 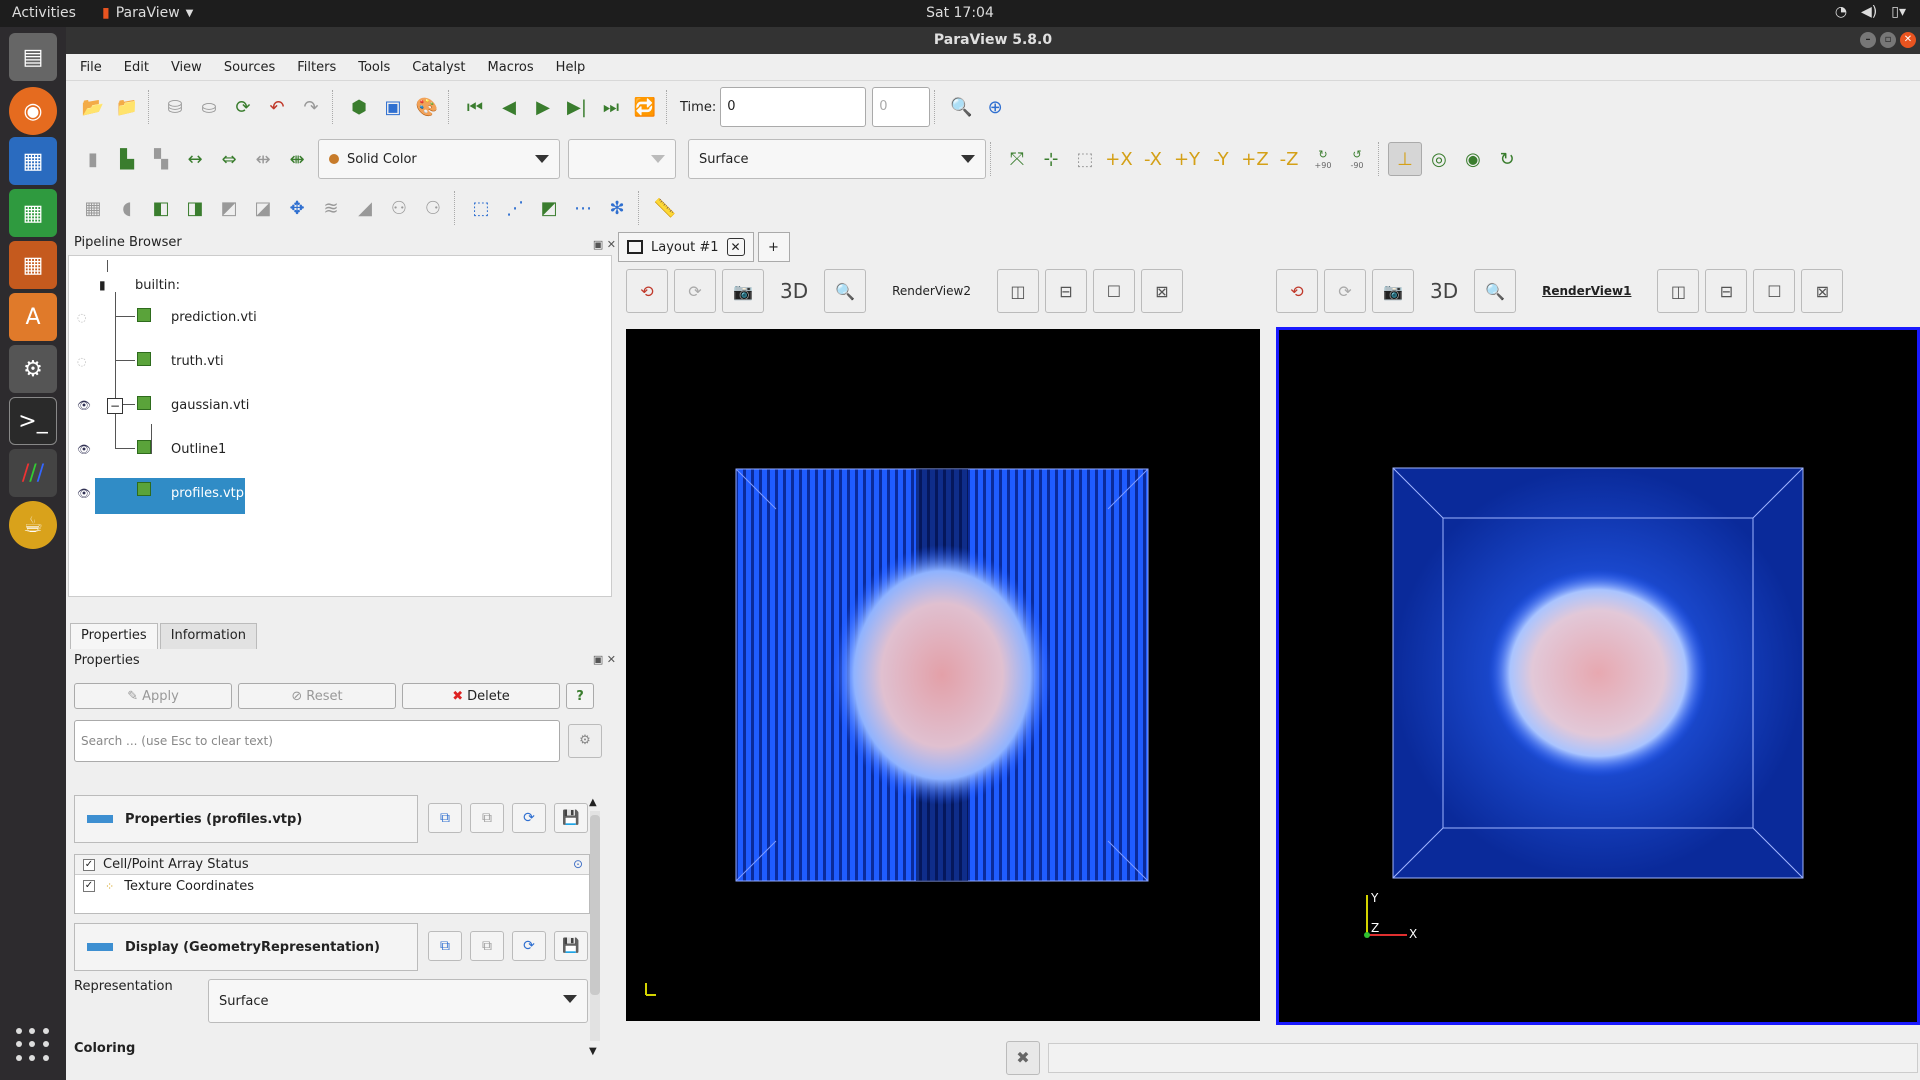 I want to click on glyph-icon: ✥, so click(x=297, y=208).